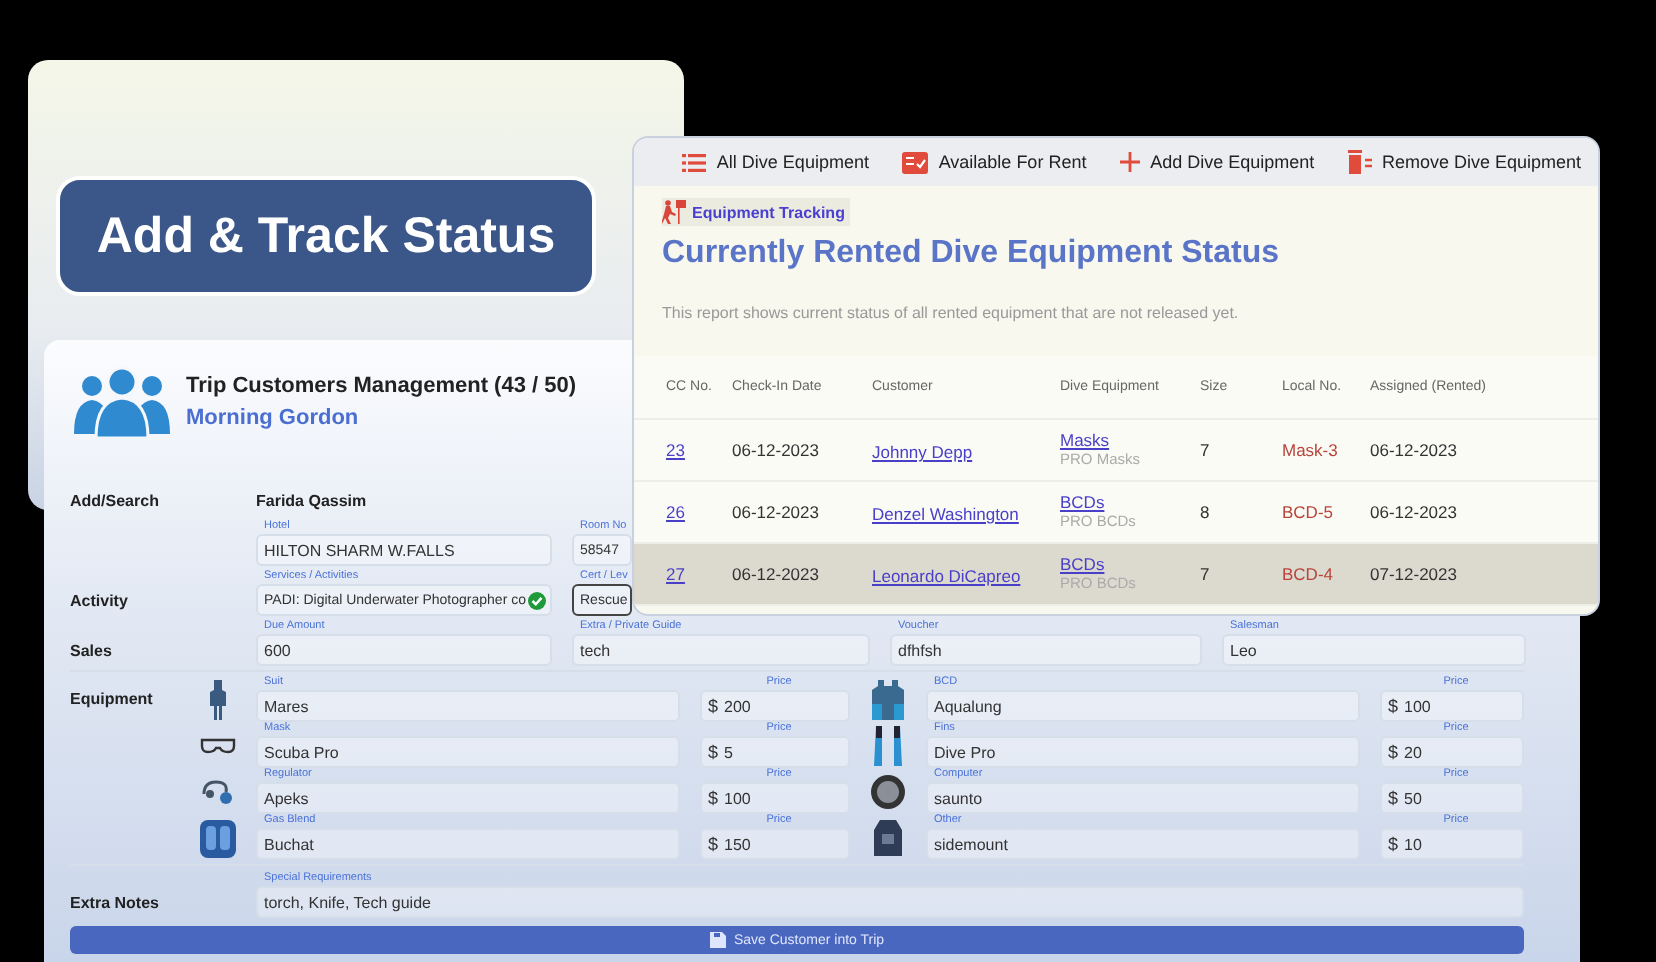  Describe the element at coordinates (675, 574) in the screenshot. I see `cc-number-link: 27` at that location.